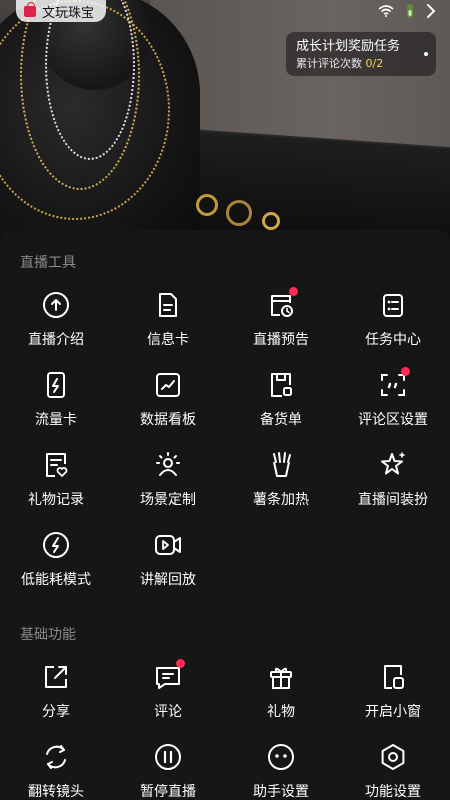 The image size is (450, 800). What do you see at coordinates (56, 712) in the screenshot?
I see `func-label: 分享` at bounding box center [56, 712].